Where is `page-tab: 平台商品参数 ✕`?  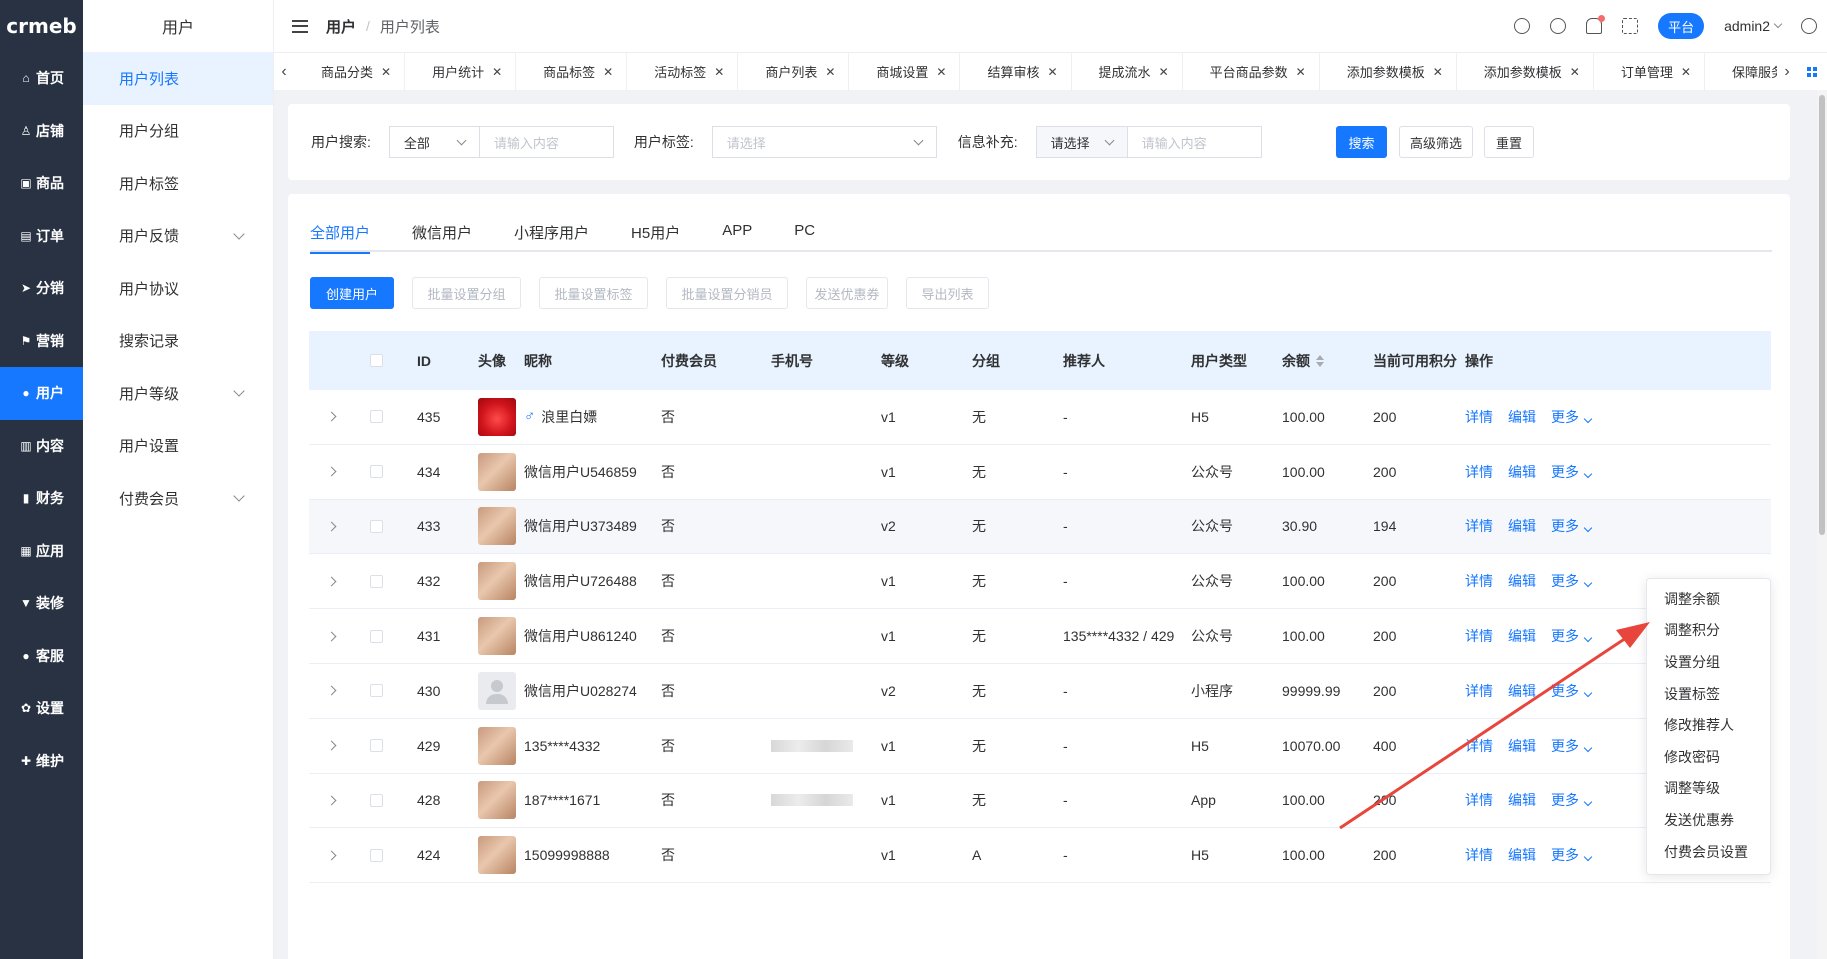
page-tab: 平台商品参数 ✕ is located at coordinates (1251, 71).